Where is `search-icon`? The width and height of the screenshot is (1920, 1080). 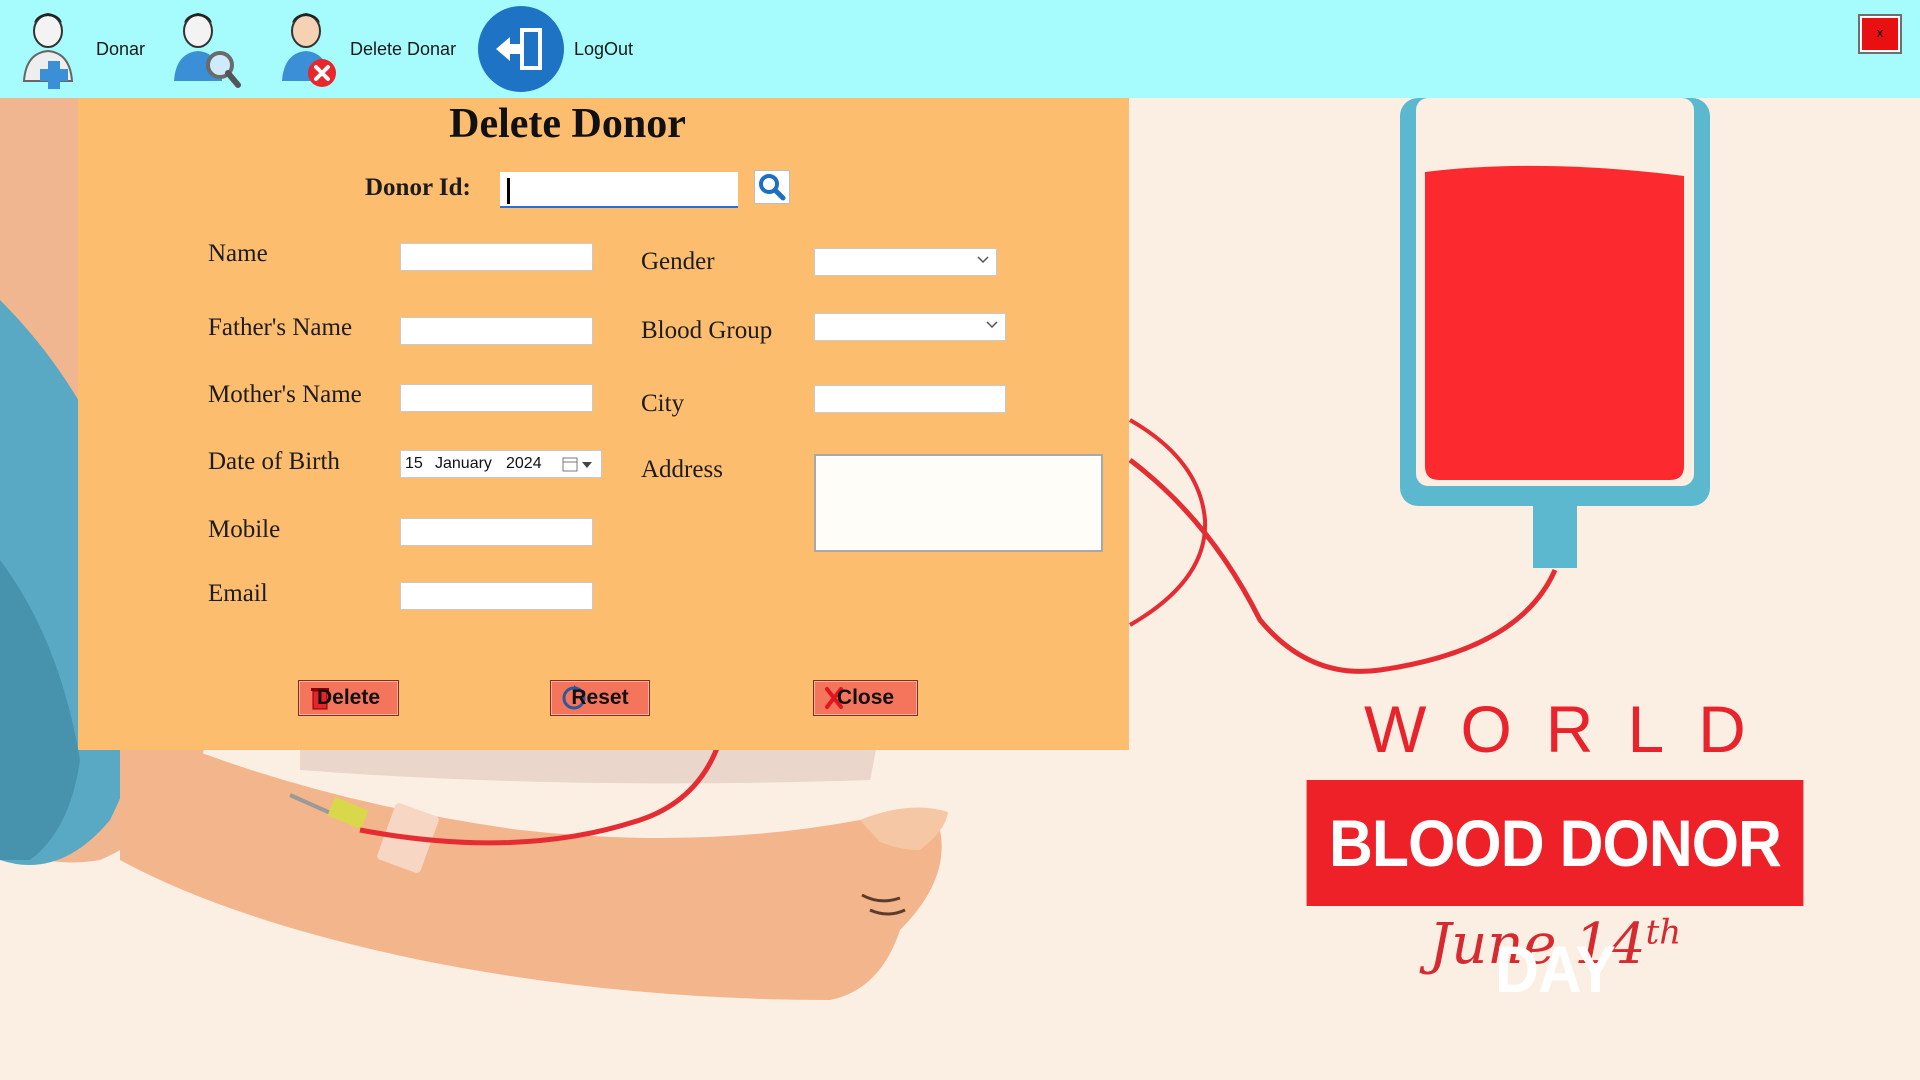 search-icon is located at coordinates (772, 187).